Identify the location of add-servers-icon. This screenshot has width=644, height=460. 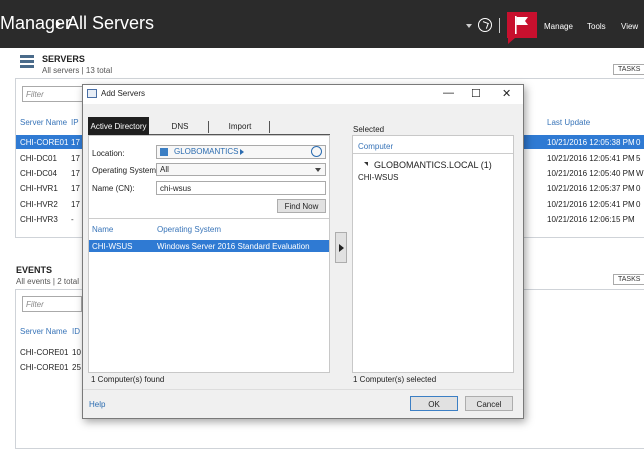
(92, 93).